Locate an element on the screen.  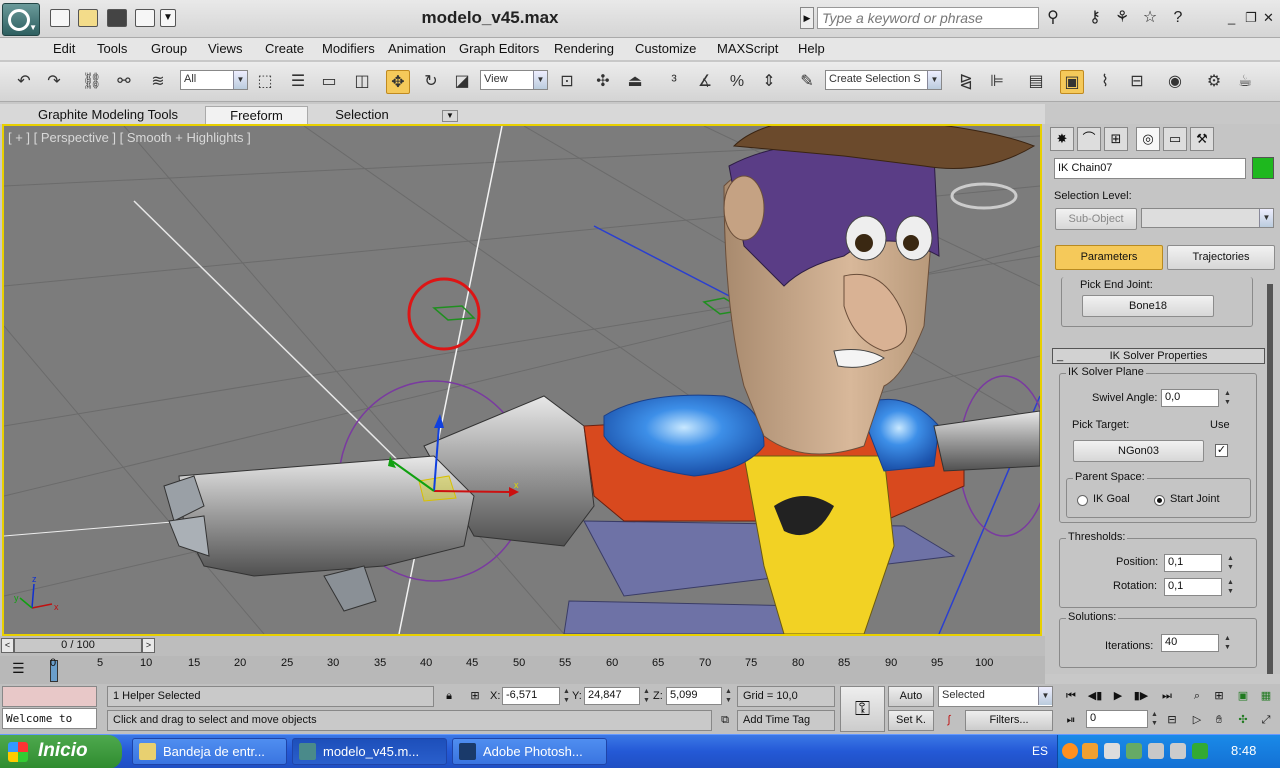
field-of-view-icon: ▷ is located at coordinates (1197, 720).